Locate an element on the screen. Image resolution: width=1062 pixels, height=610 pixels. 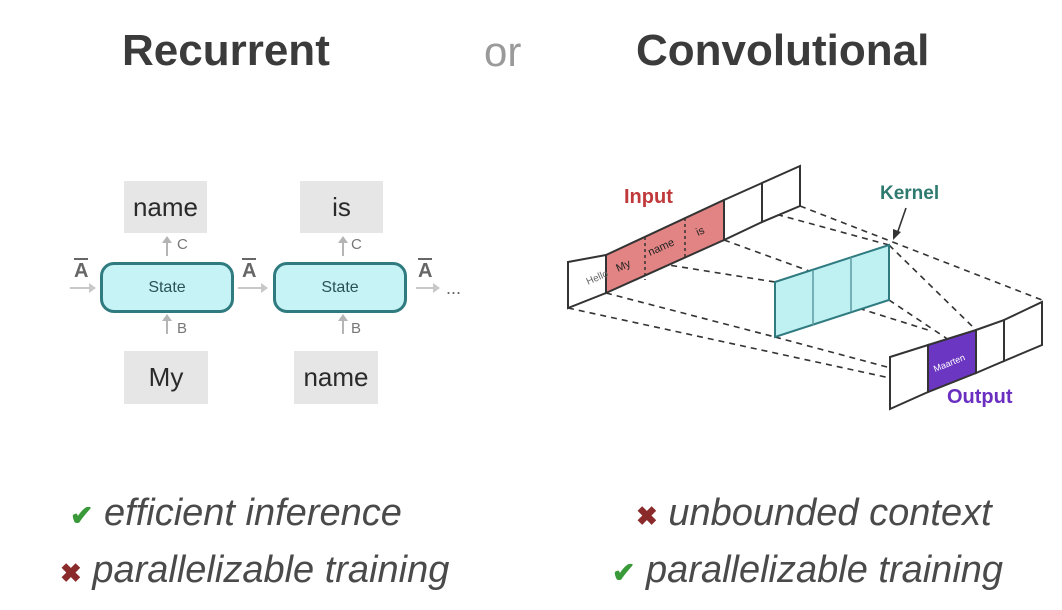
bullet-parallel-training-left: ✖ parallelizable training is located at coordinates (255, 570).